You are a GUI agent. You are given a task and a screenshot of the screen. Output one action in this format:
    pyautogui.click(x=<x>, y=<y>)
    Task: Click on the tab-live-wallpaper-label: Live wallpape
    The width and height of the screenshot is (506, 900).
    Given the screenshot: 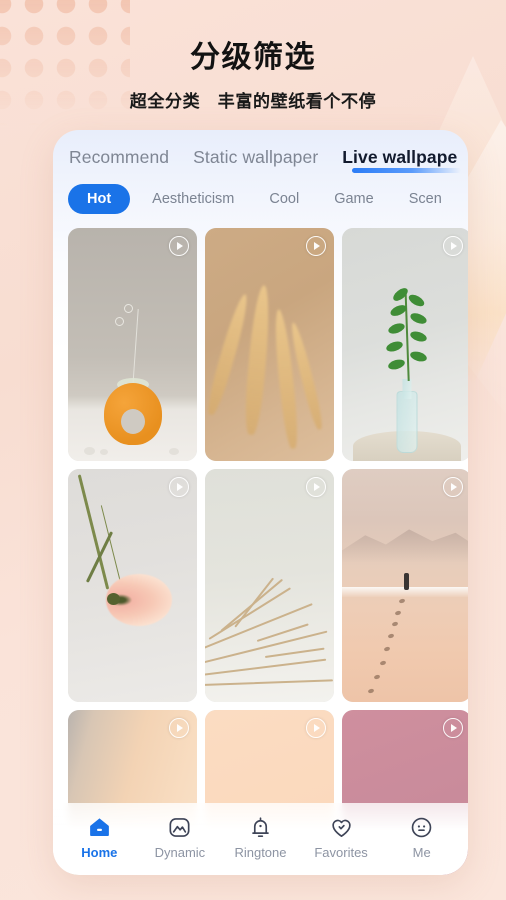 What is the action you would take?
    pyautogui.click(x=400, y=157)
    